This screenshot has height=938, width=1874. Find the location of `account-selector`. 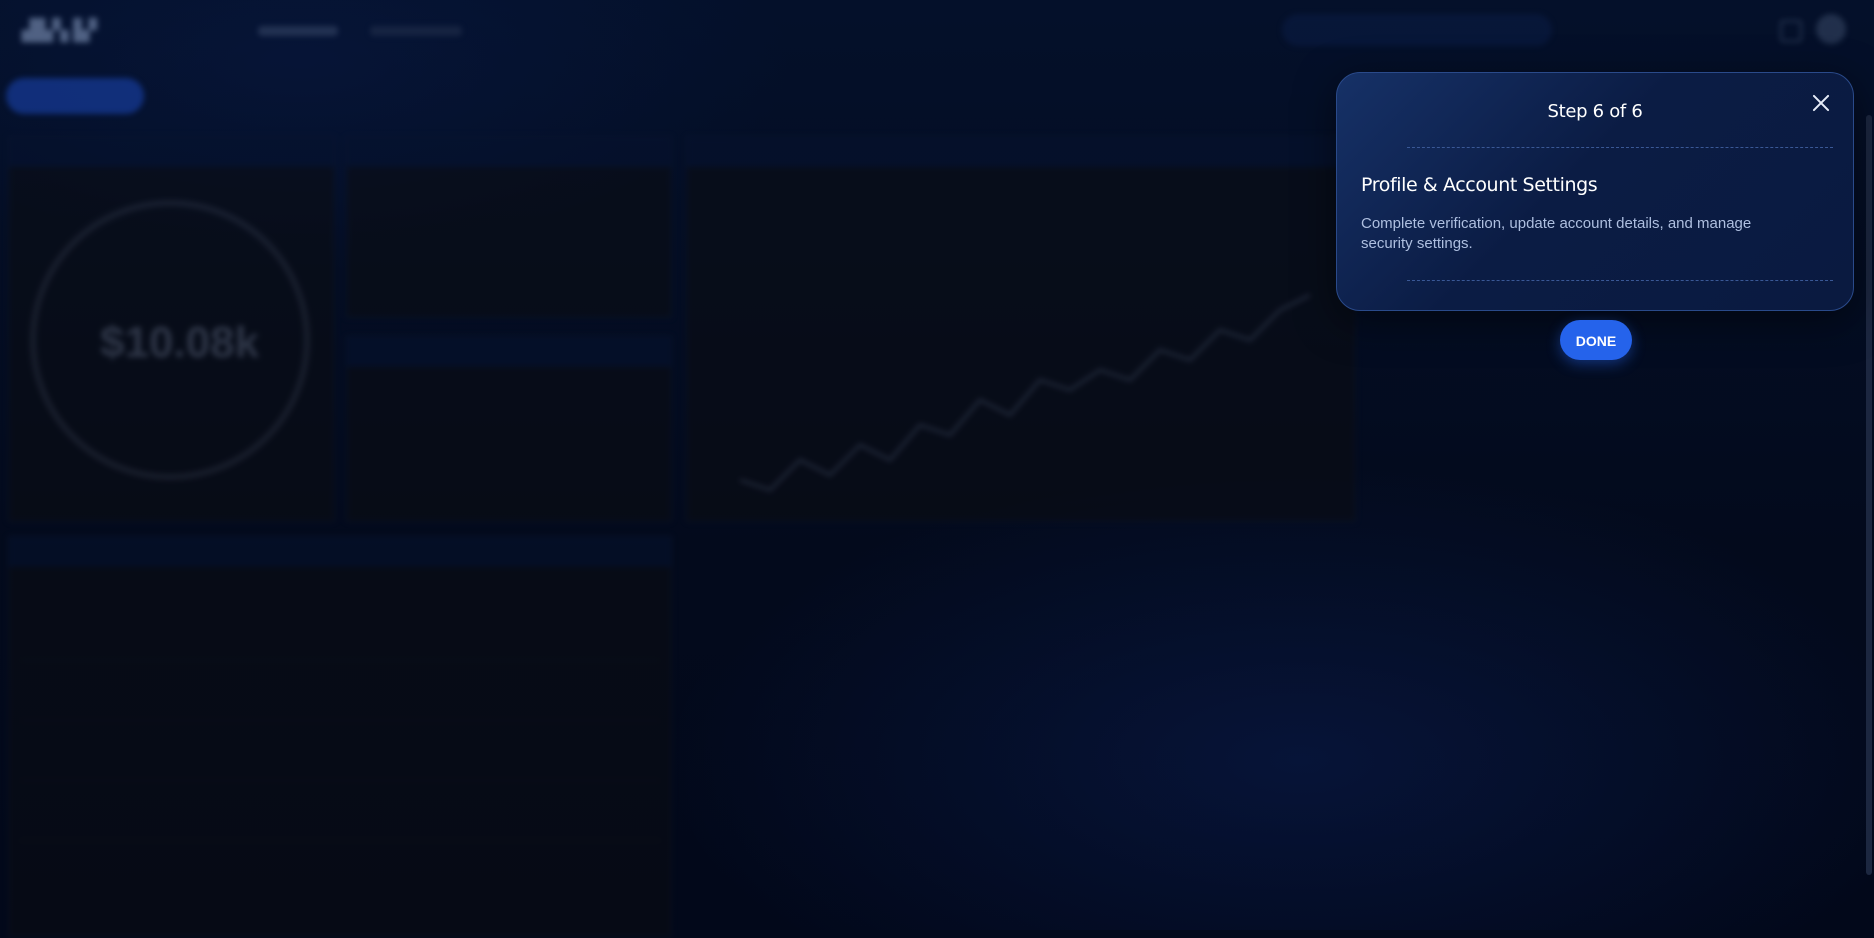

account-selector is located at coordinates (1417, 30).